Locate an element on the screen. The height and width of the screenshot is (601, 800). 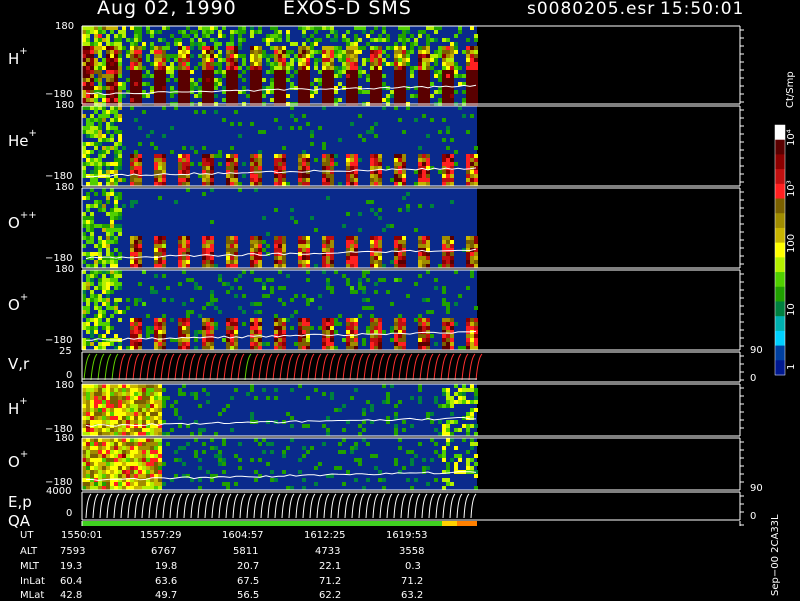
cell: 22.1 is located at coordinates (330, 566).